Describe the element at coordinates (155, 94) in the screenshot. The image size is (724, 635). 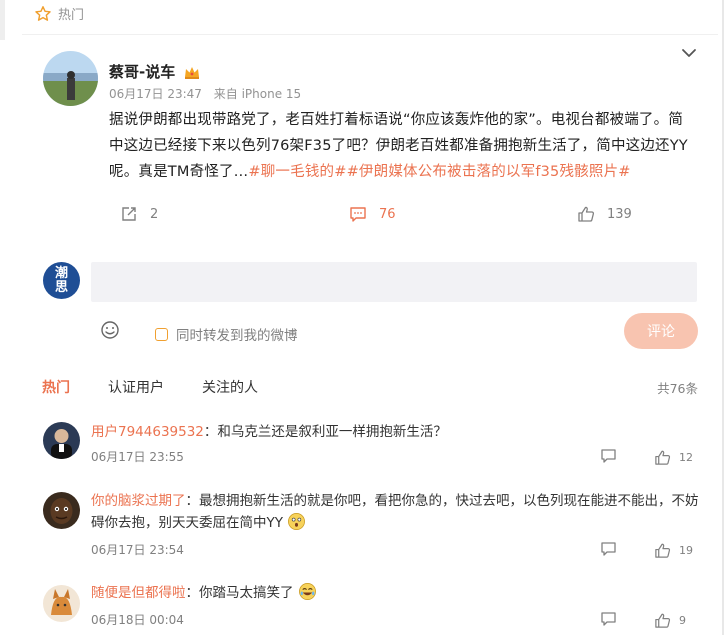
I see `post-time: 06月17日 23:47` at that location.